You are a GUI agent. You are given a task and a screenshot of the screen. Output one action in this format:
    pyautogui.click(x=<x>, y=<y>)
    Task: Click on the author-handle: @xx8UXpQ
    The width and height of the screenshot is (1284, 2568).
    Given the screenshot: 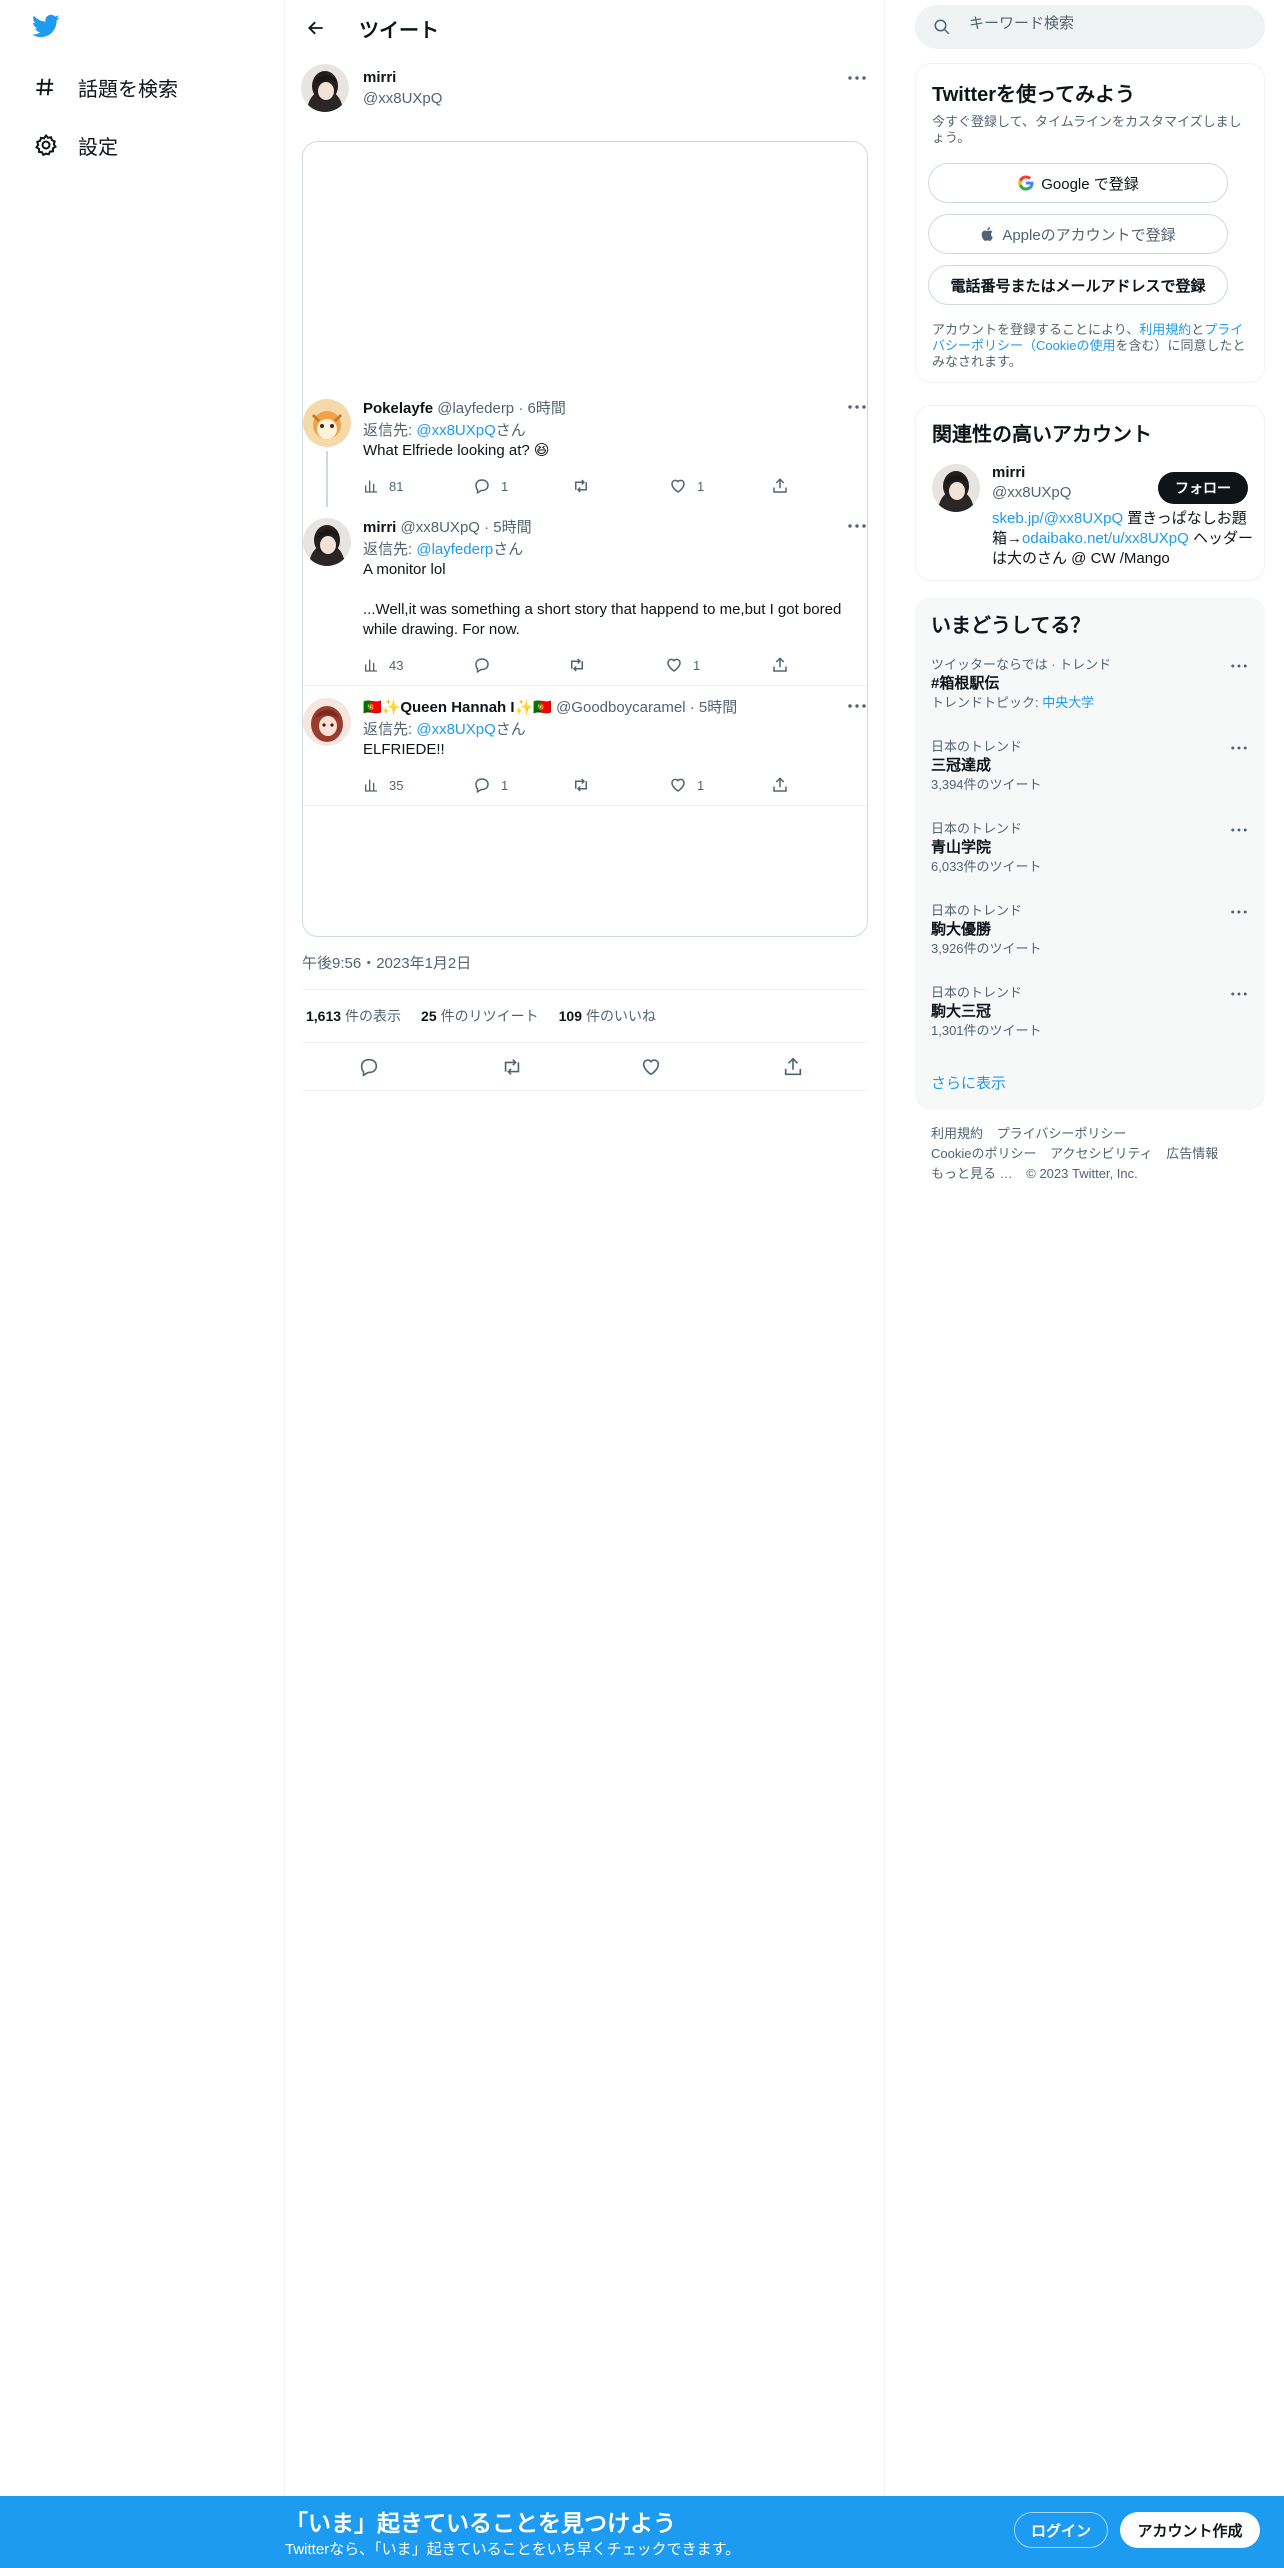 What is the action you would take?
    pyautogui.click(x=402, y=98)
    